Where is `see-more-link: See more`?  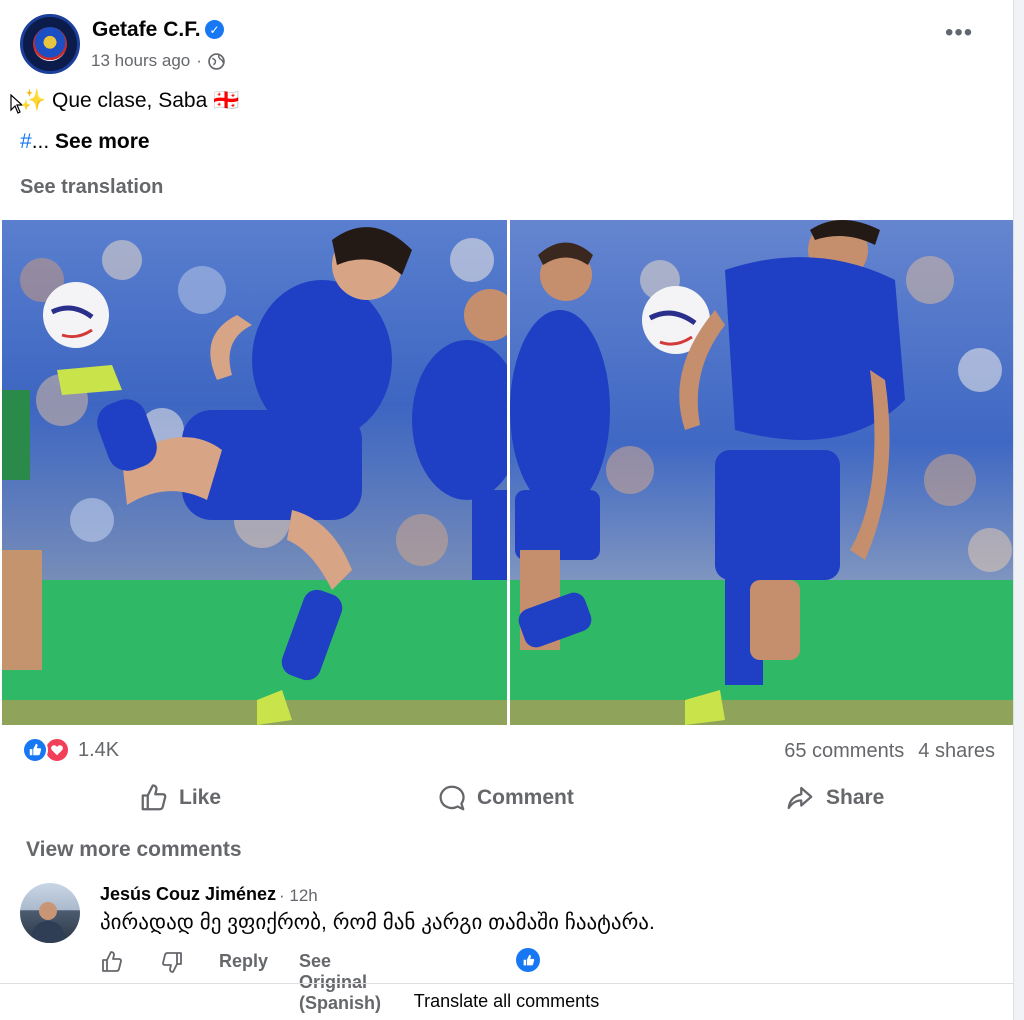 see-more-link: See more is located at coordinates (102, 141).